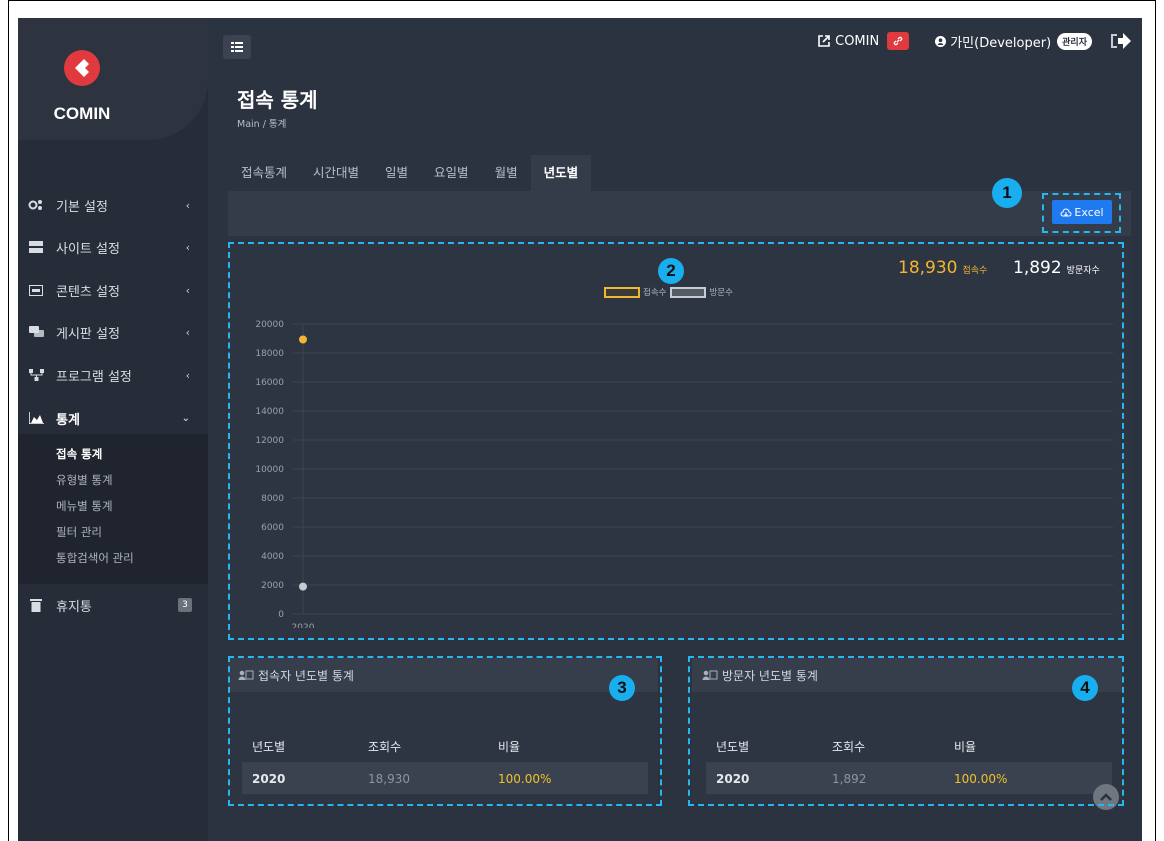 This screenshot has width=1164, height=841. Describe the element at coordinates (82, 68) in the screenshot. I see `comin-logo-icon` at that location.